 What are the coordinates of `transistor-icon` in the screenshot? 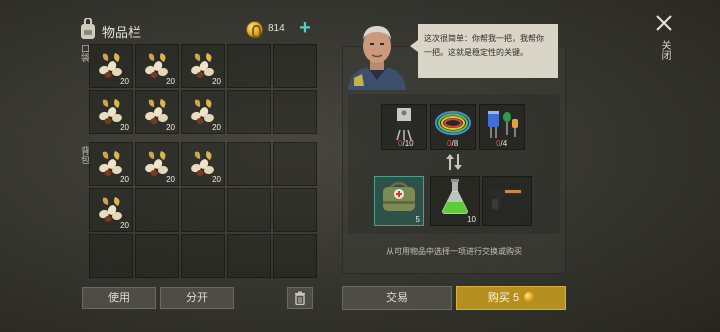 It's located at (404, 124).